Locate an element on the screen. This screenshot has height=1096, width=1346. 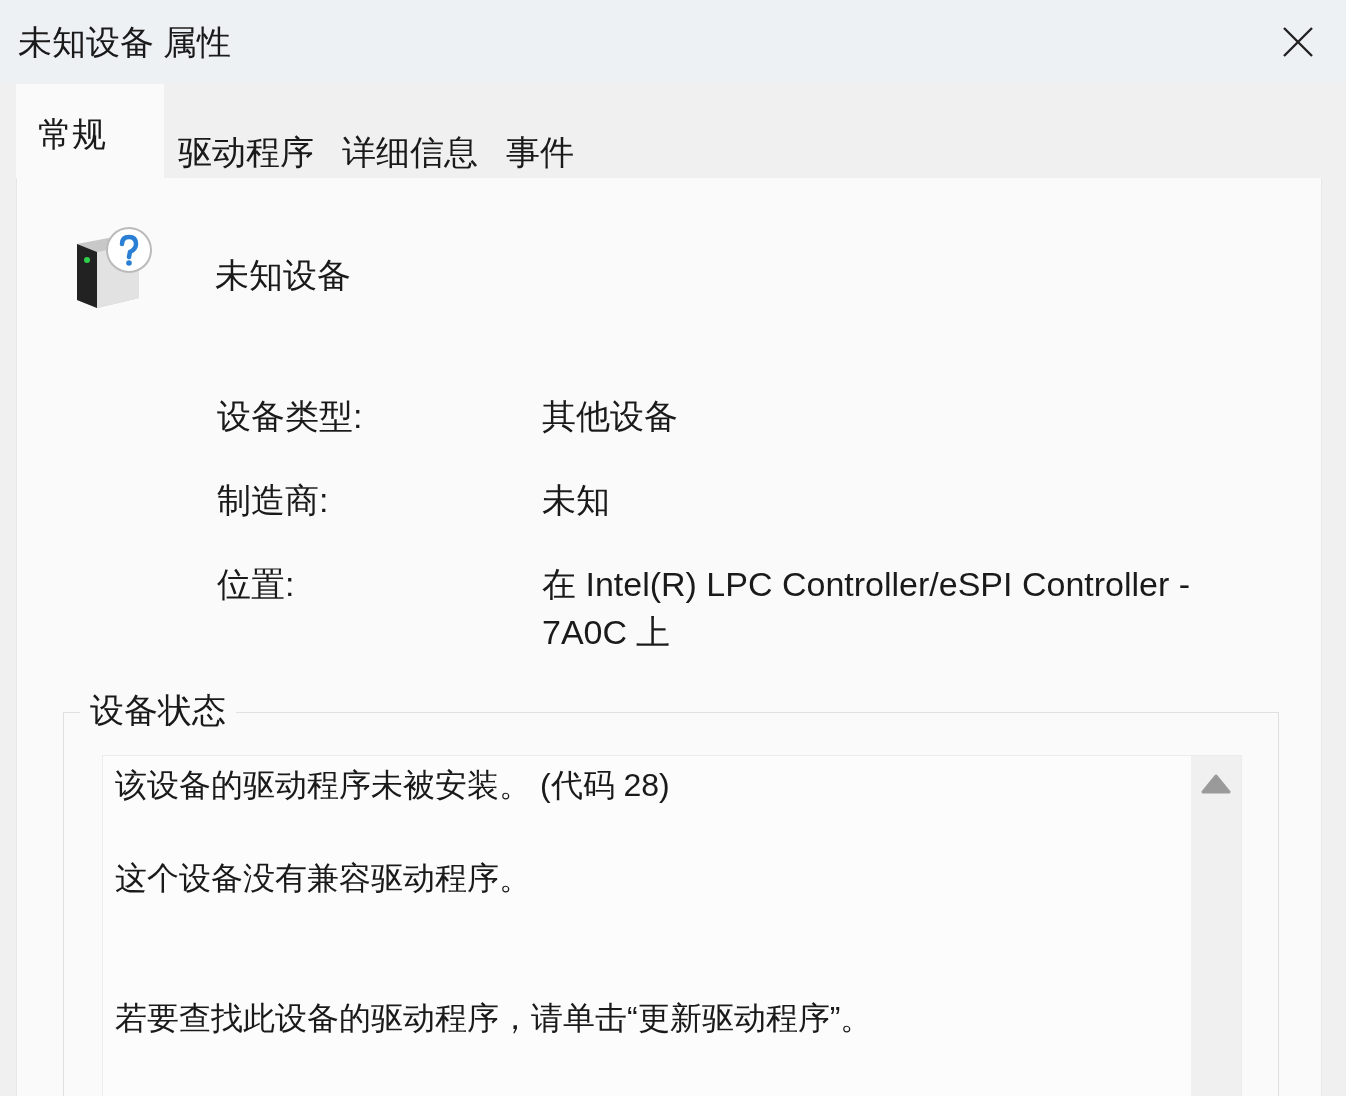
scroll-up-arrow-icon is located at coordinates (1216, 784).